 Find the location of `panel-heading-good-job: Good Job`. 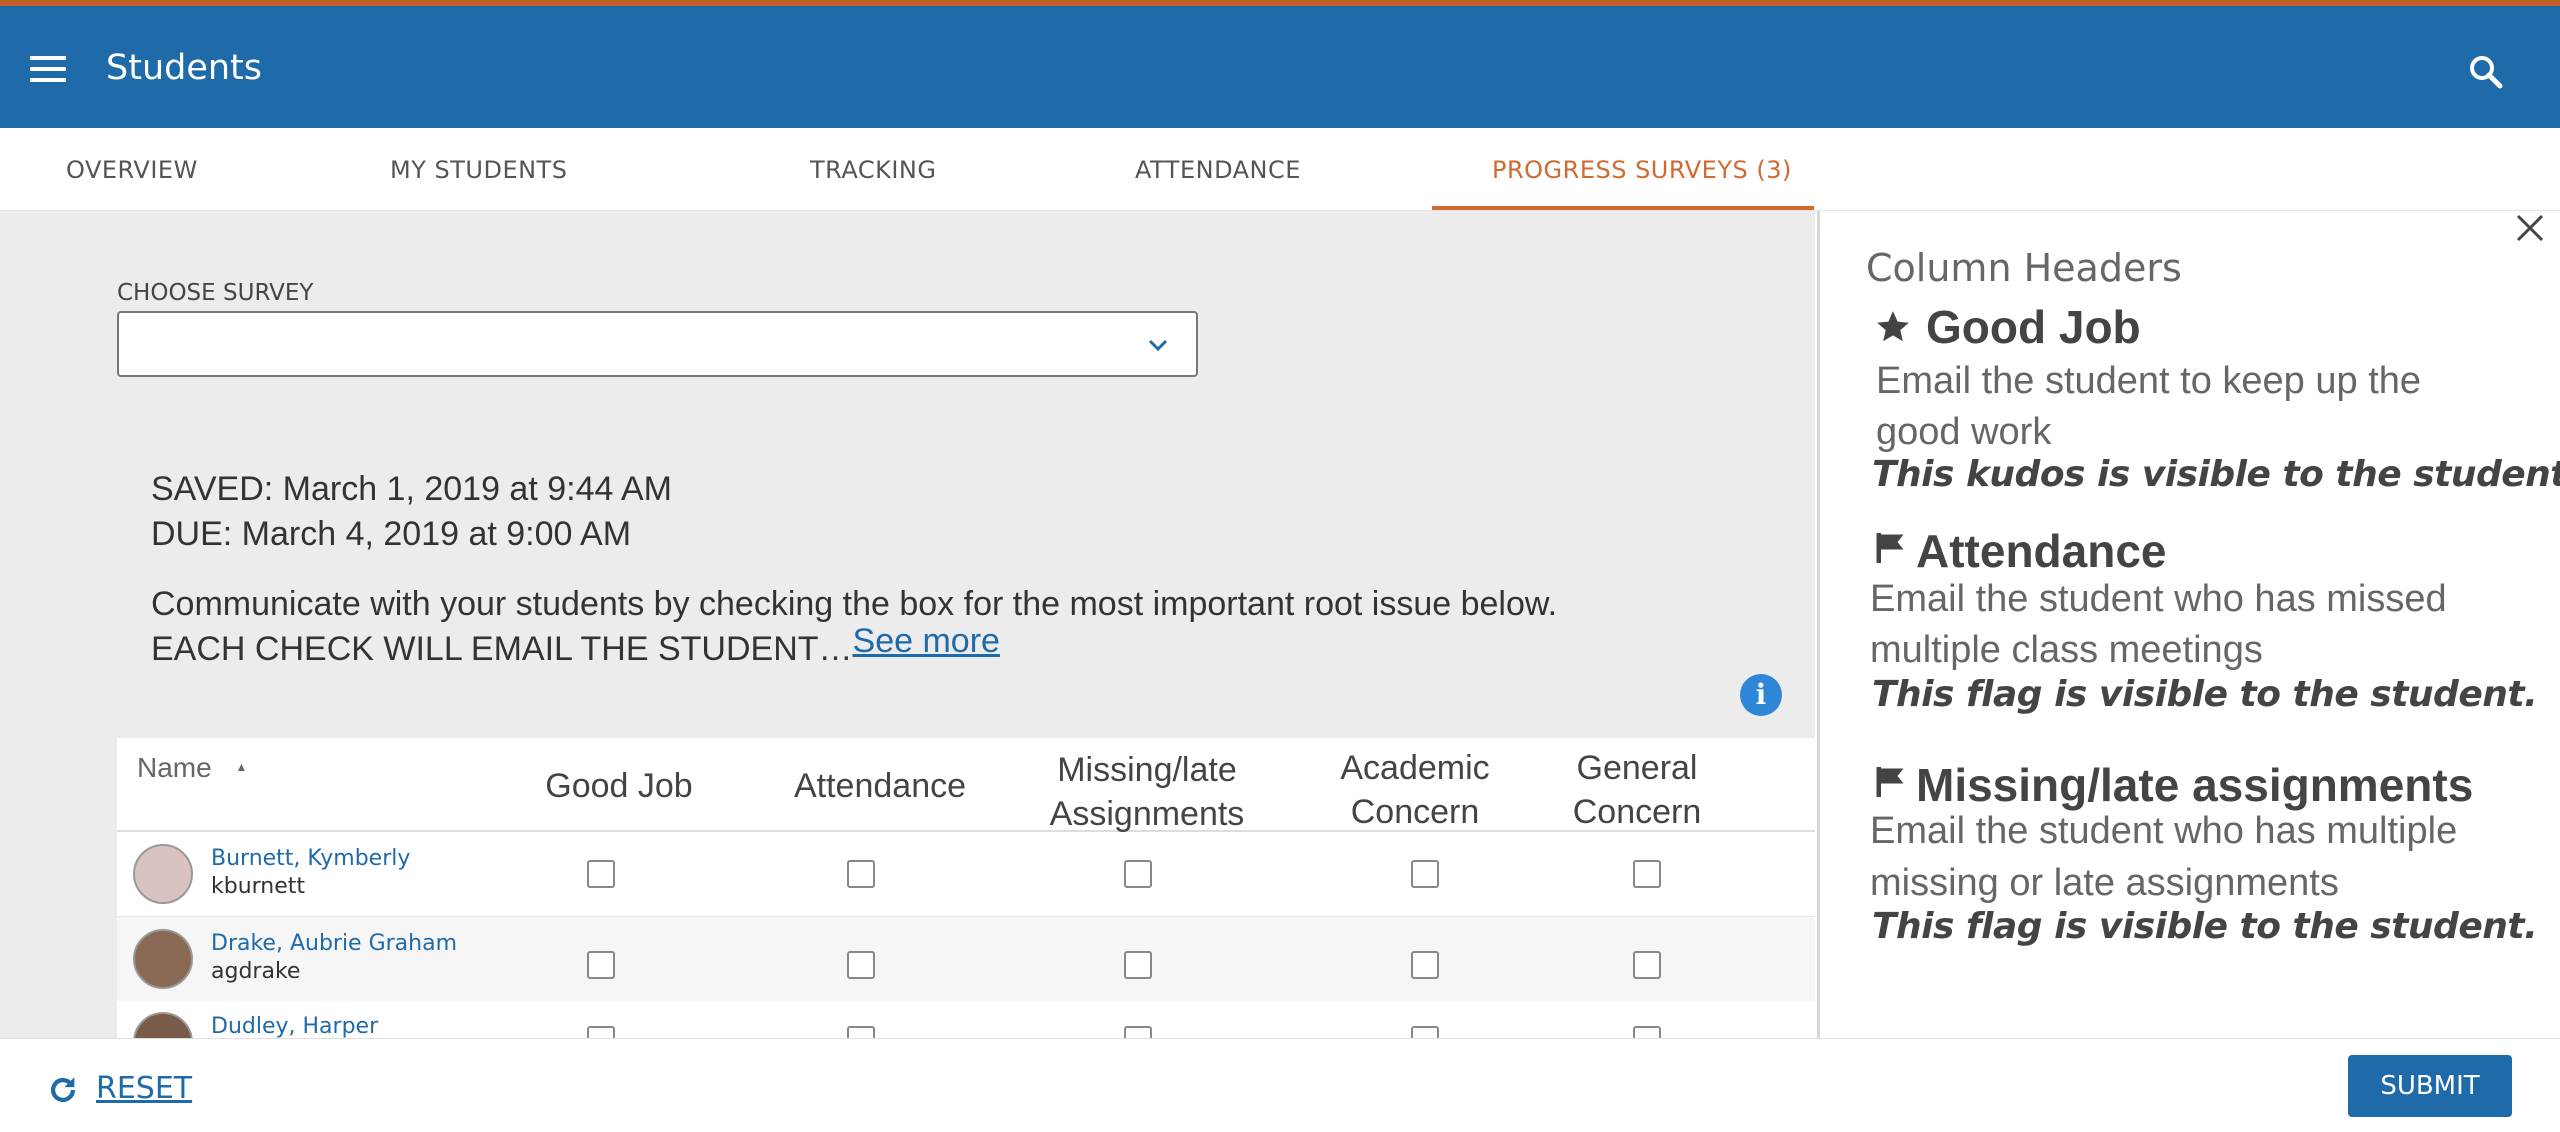

panel-heading-good-job: Good Job is located at coordinates (2033, 327).